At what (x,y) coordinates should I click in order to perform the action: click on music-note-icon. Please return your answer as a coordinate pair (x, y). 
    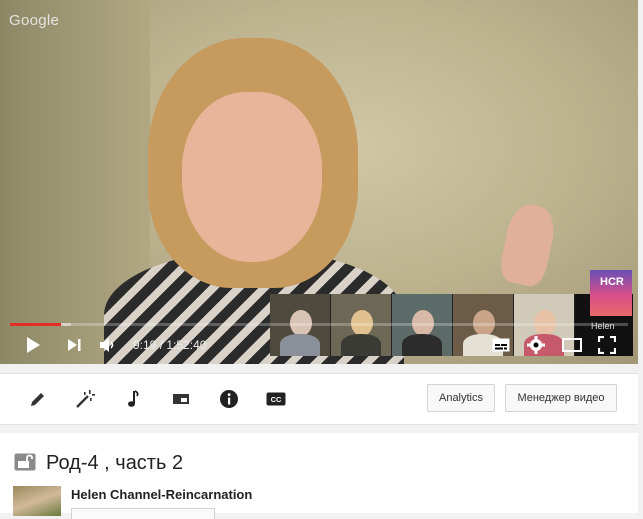
    Looking at the image, I should click on (133, 399).